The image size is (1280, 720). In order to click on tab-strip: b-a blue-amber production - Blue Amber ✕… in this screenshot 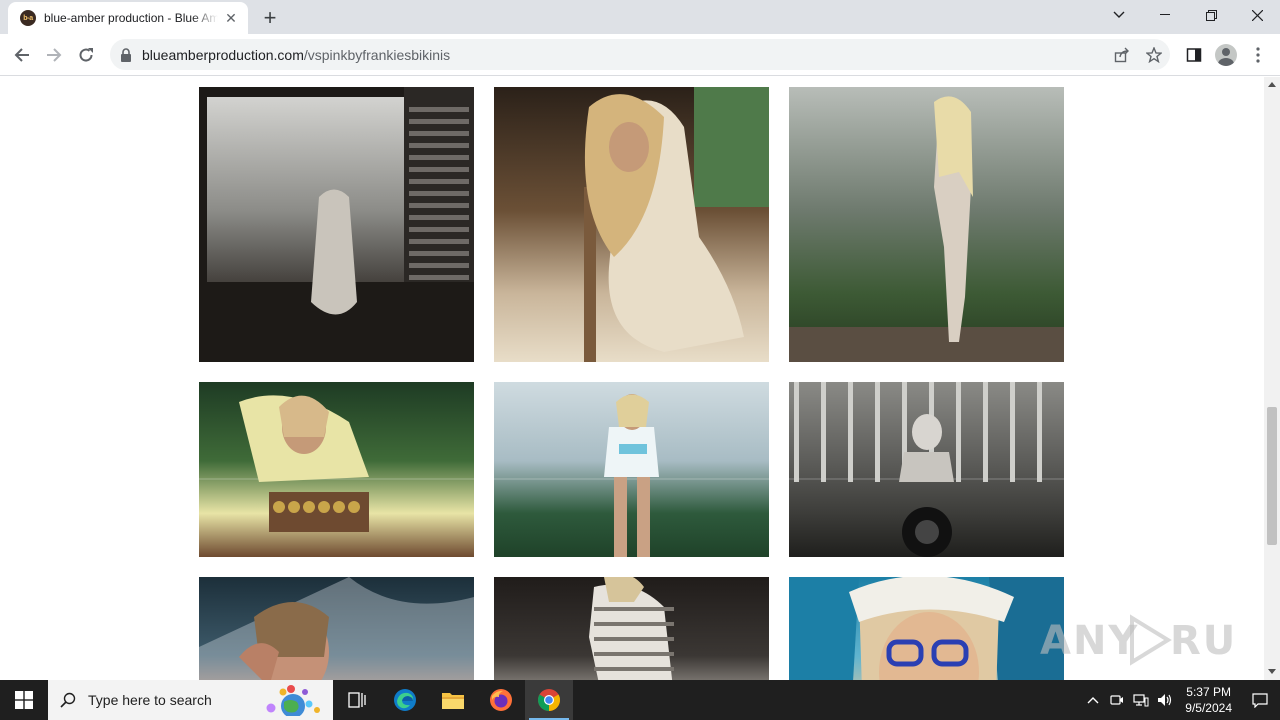, I will do `click(640, 17)`.